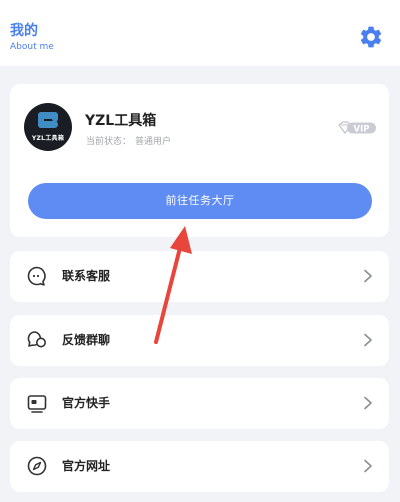 The height and width of the screenshot is (502, 400). What do you see at coordinates (86, 340) in the screenshot?
I see `menu-item-label: 反馈群聊` at bounding box center [86, 340].